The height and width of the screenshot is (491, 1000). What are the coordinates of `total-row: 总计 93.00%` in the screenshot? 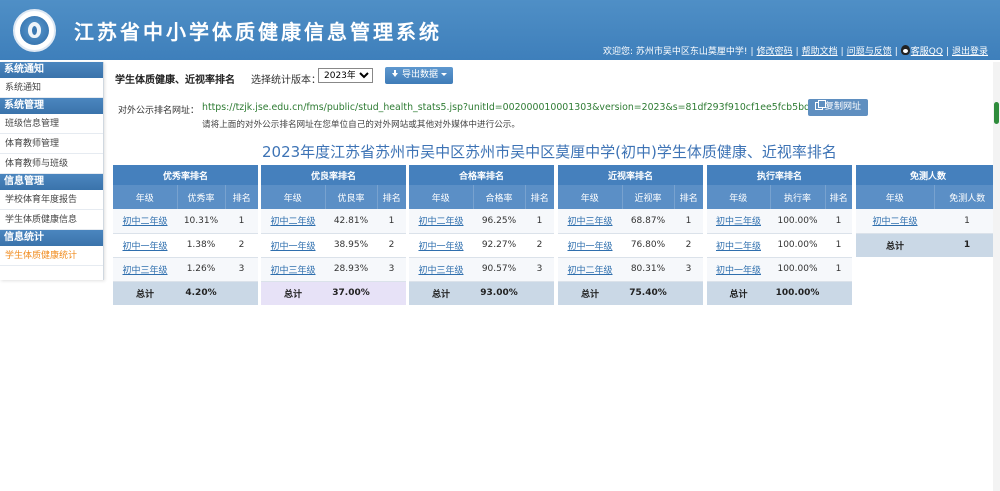 It's located at (482, 293).